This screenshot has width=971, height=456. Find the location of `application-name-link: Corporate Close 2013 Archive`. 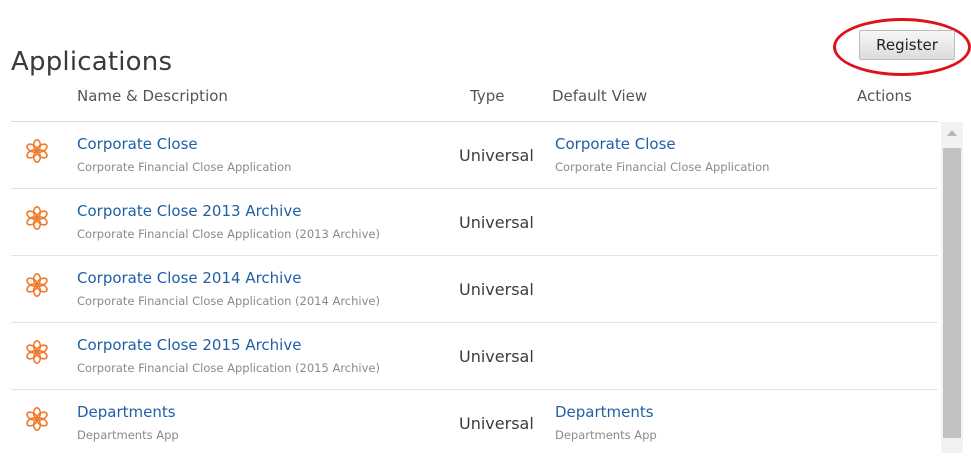

application-name-link: Corporate Close 2013 Archive is located at coordinates (189, 211).